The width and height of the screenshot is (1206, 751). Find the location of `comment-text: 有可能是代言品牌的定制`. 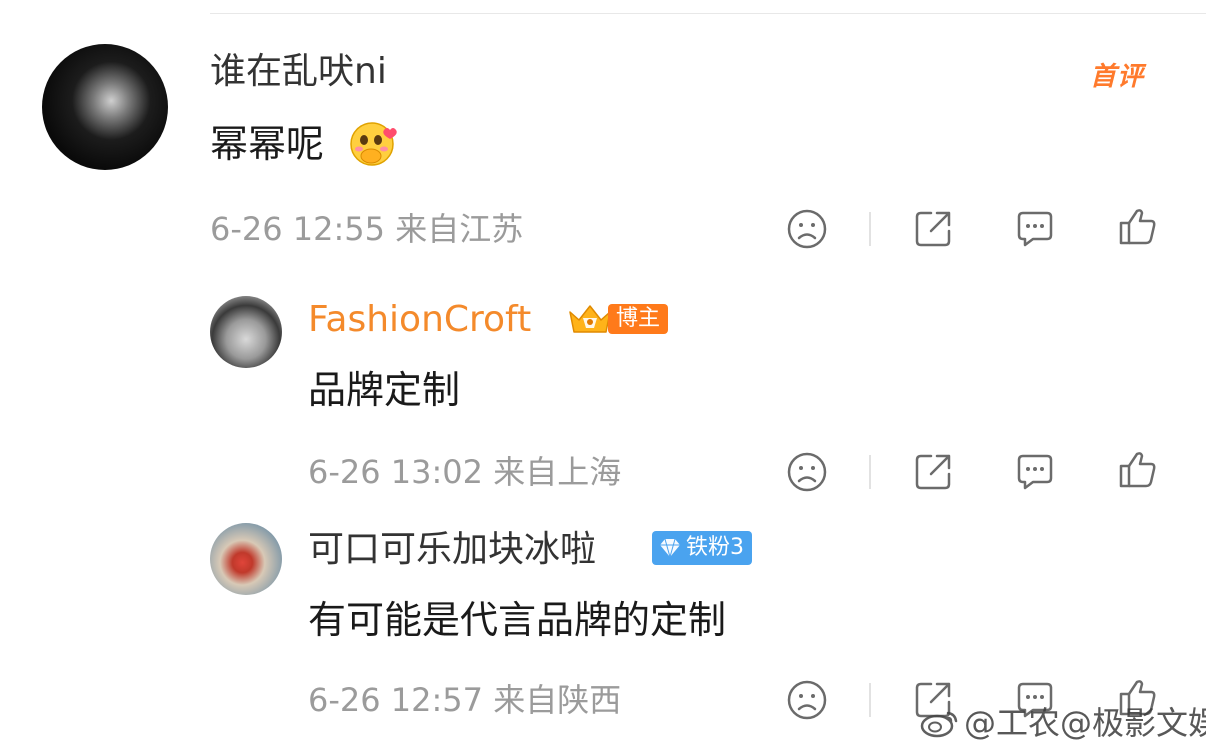

comment-text: 有可能是代言品牌的定制 is located at coordinates (517, 620).